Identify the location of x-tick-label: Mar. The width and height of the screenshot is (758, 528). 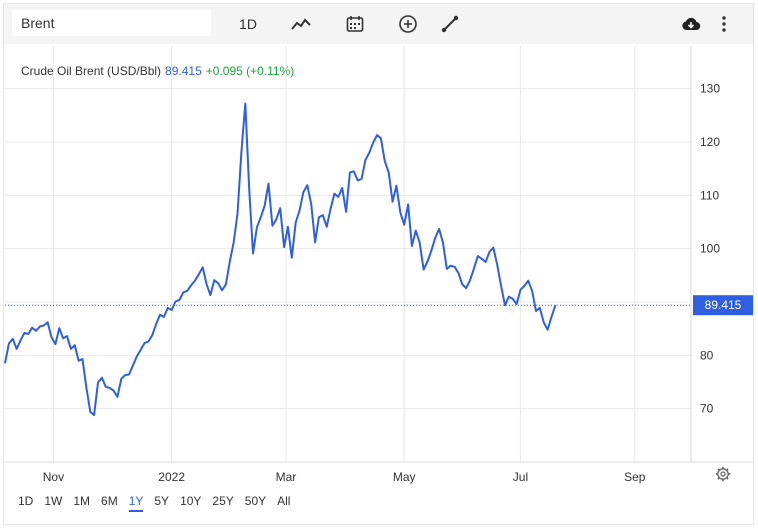
(286, 477).